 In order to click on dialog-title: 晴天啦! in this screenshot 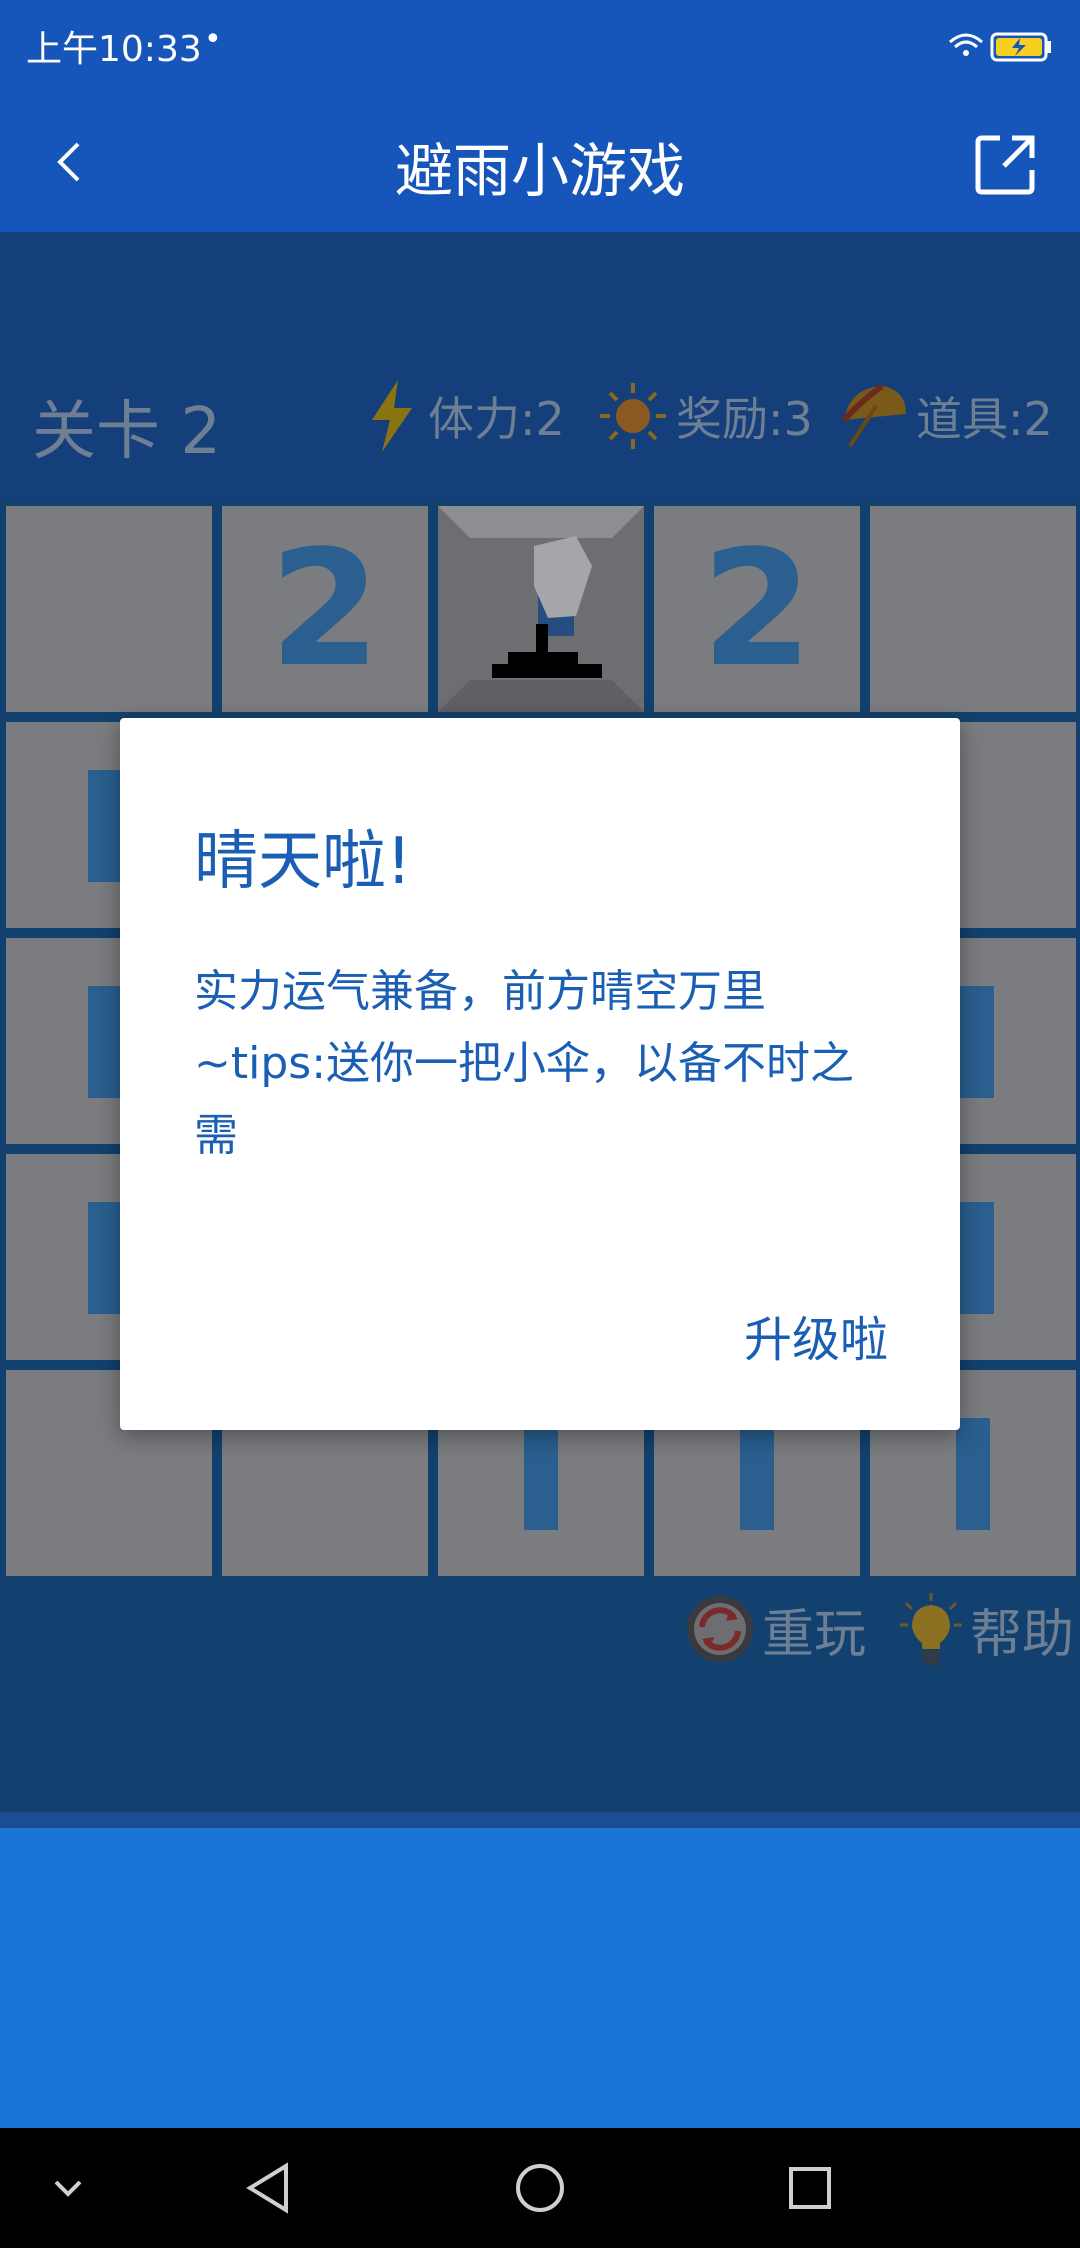, I will do `click(303, 862)`.